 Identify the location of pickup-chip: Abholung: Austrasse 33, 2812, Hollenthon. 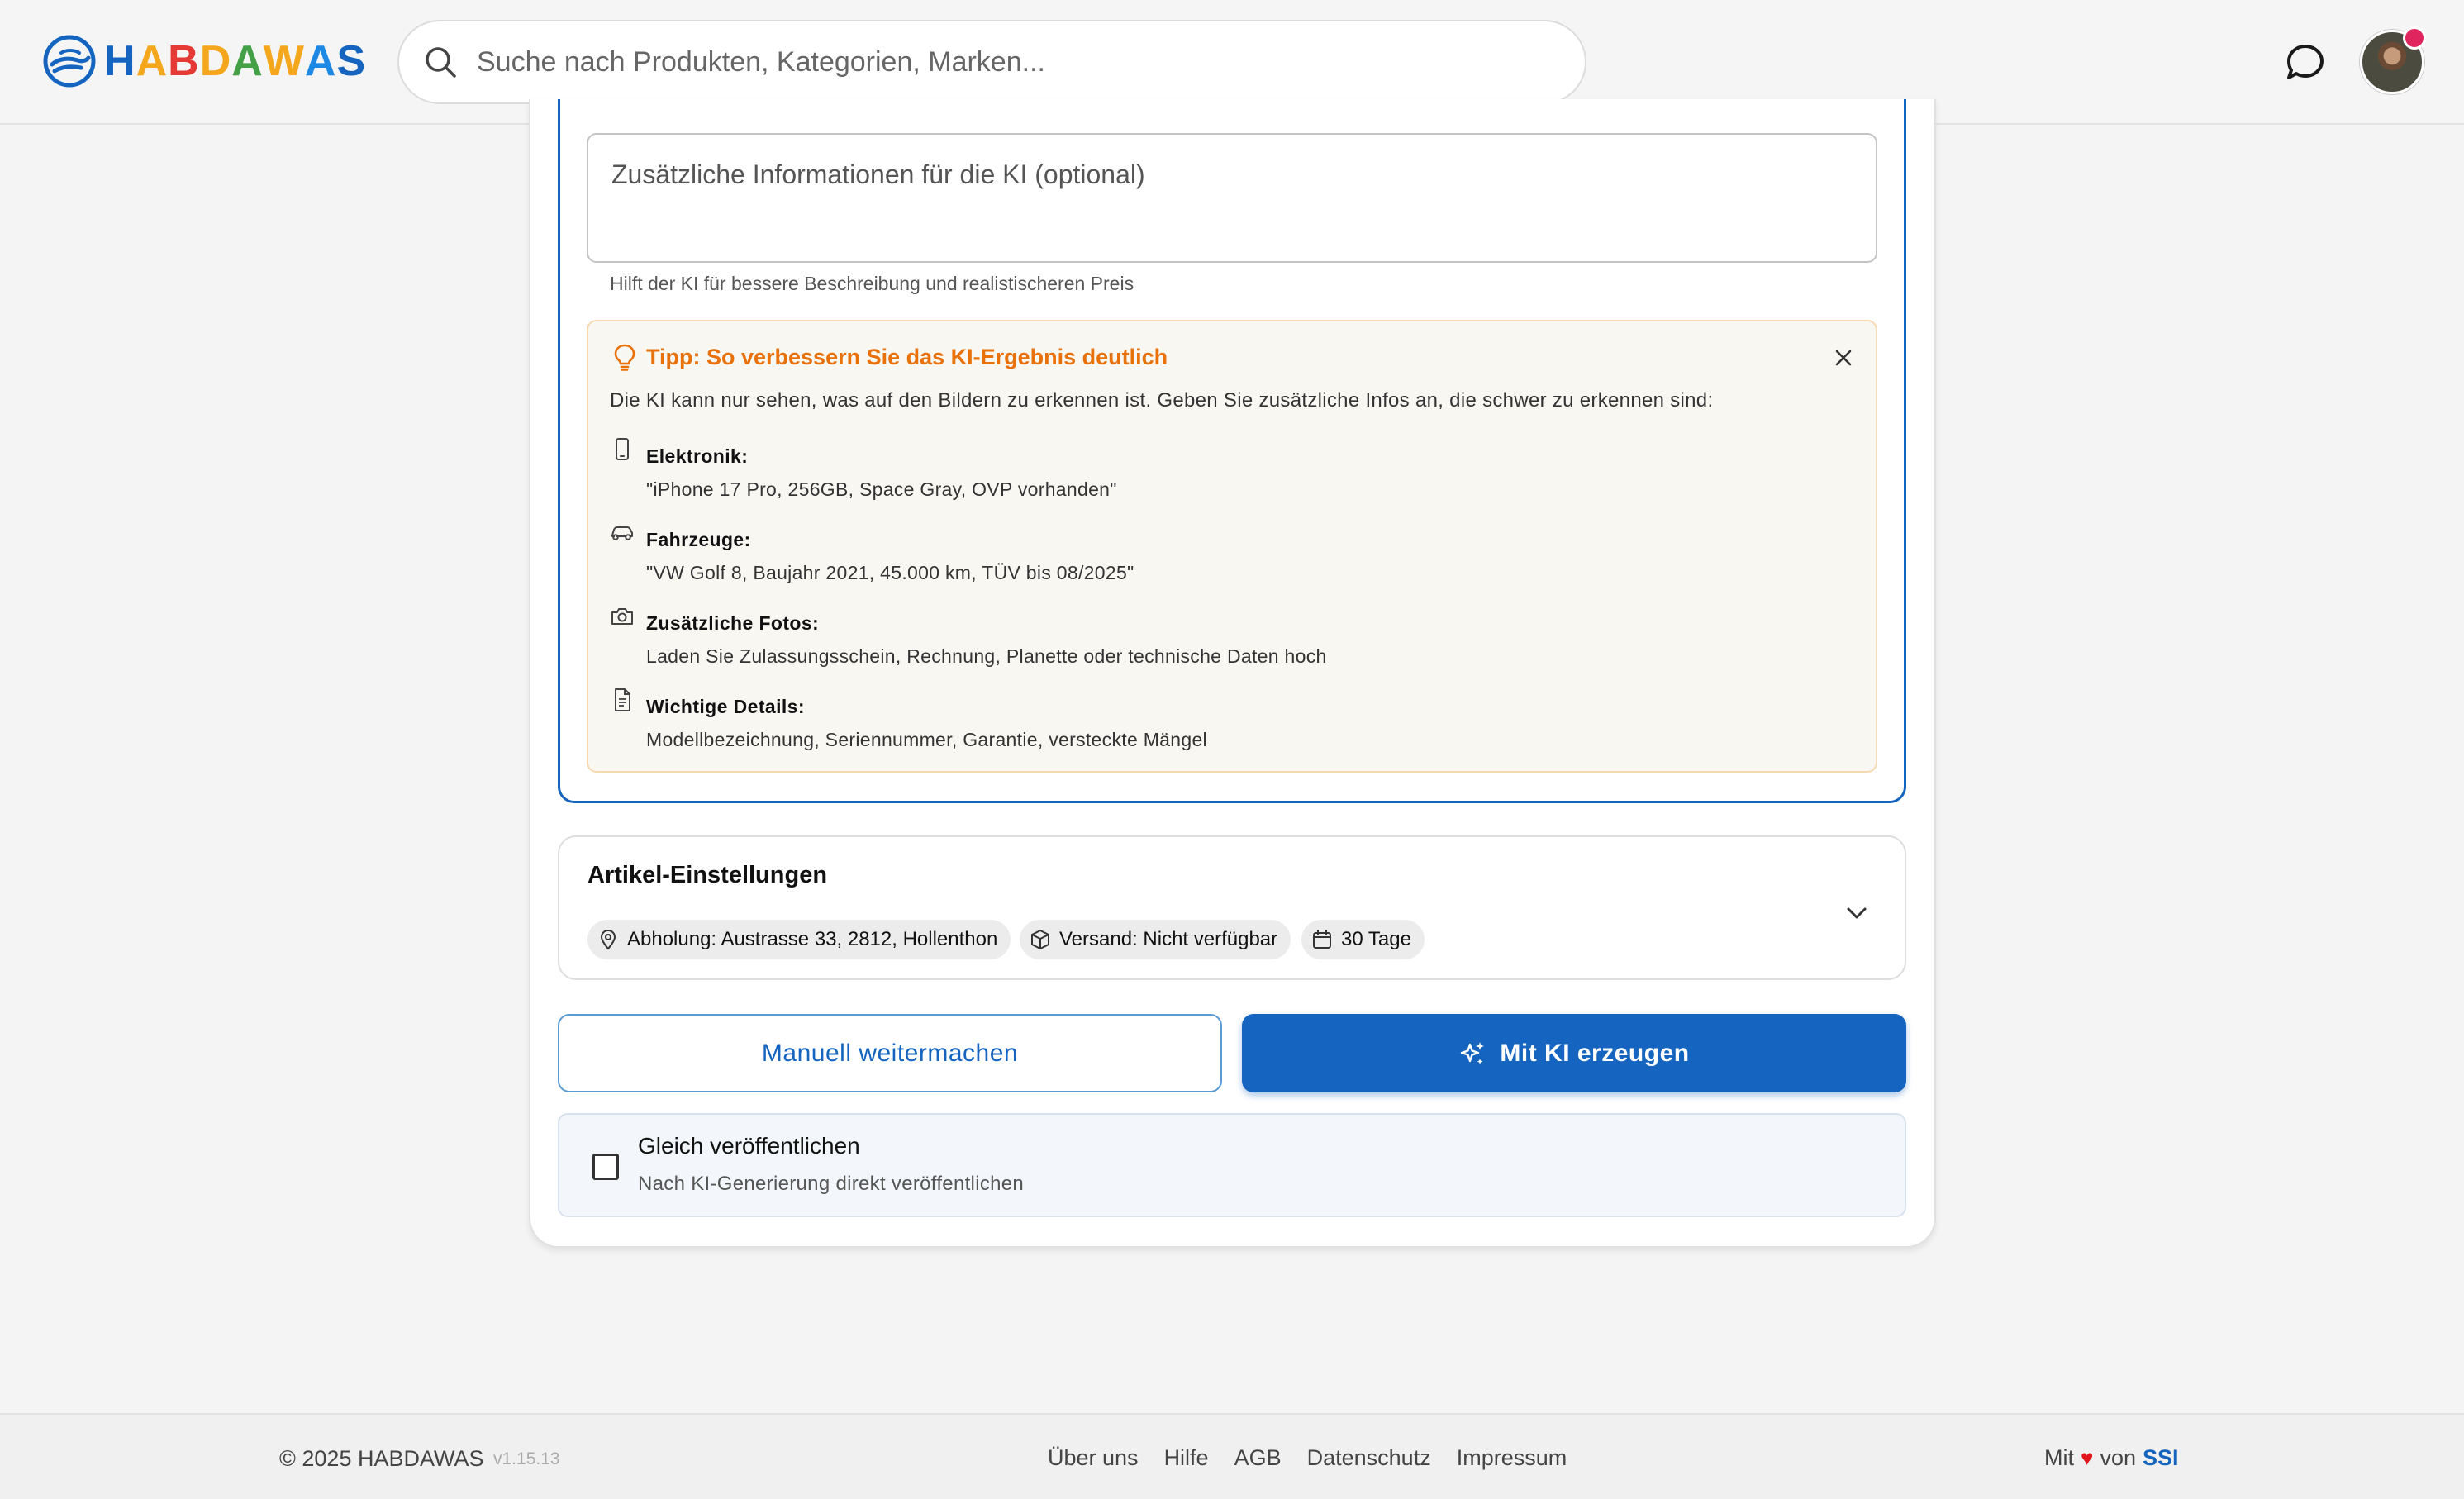
(799, 939).